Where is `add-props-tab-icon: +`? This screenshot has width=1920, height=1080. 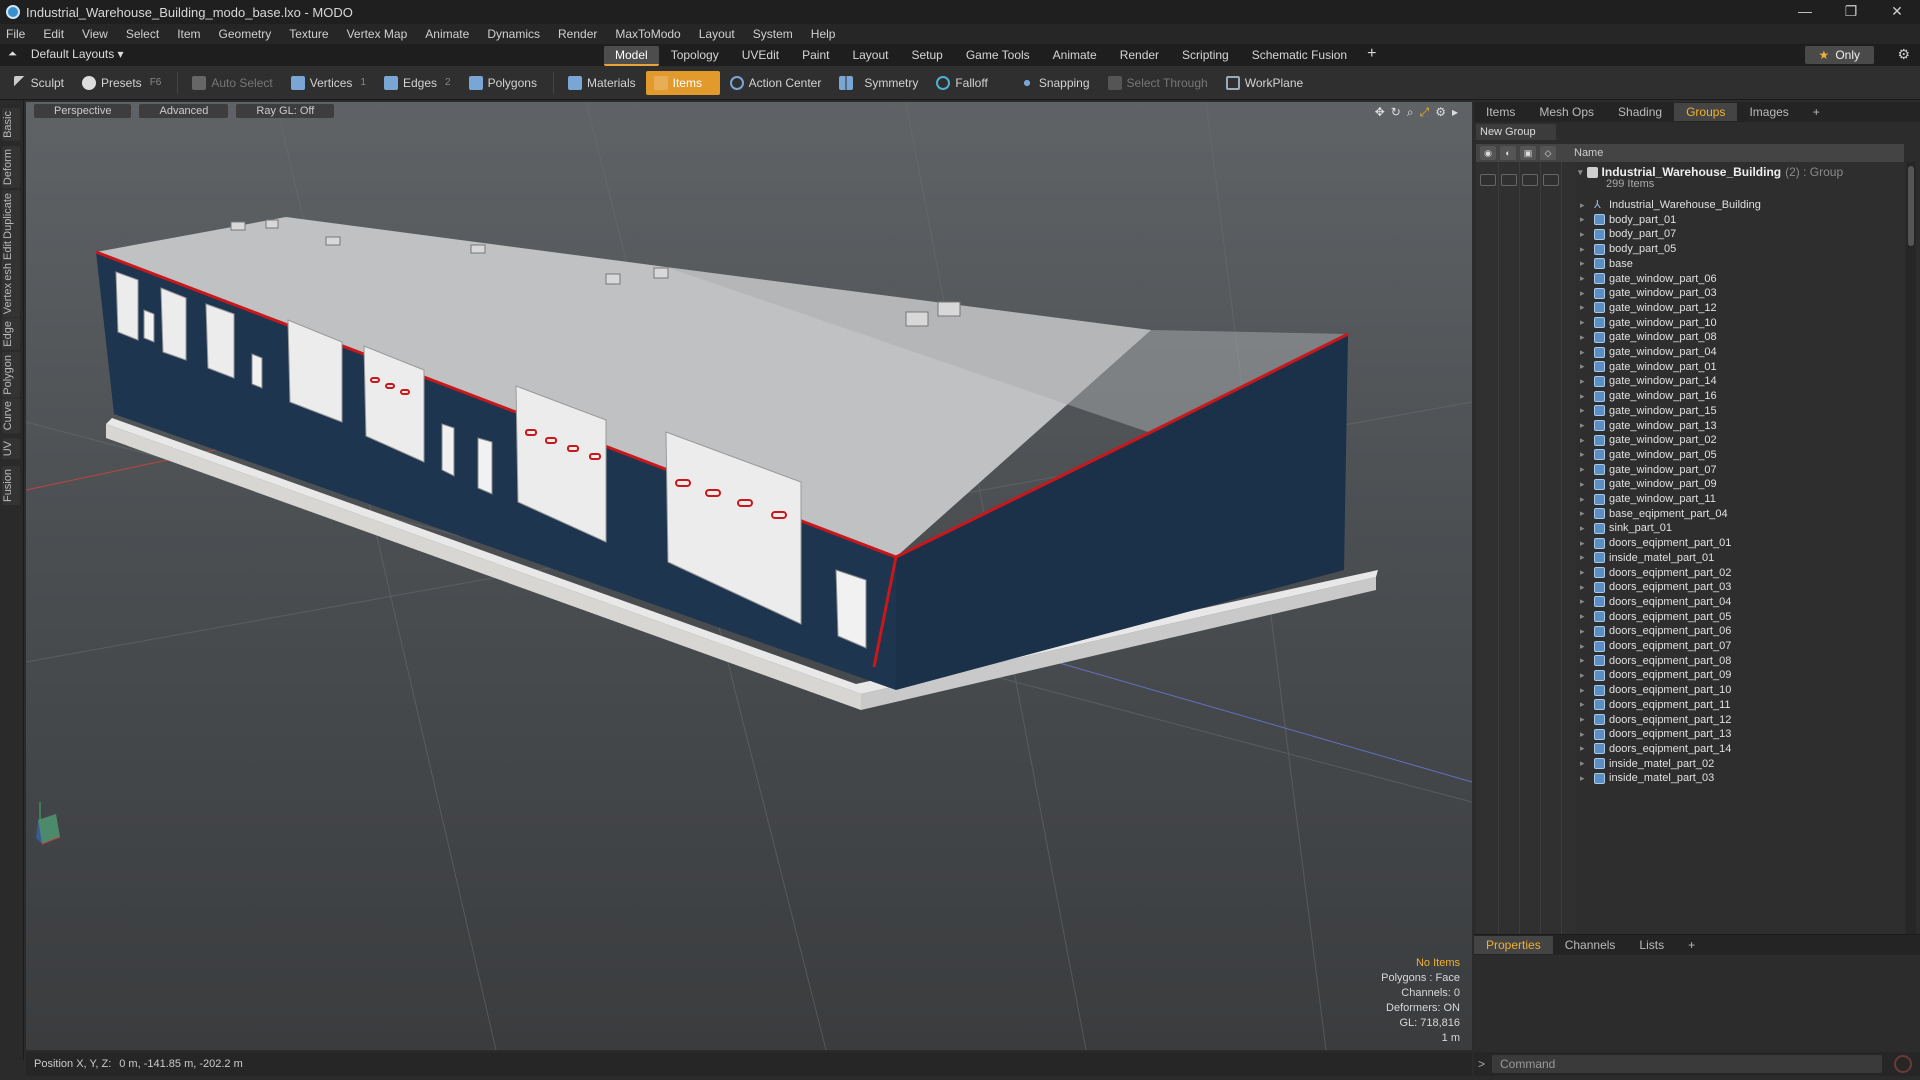
add-props-tab-icon: + is located at coordinates (1691, 945).